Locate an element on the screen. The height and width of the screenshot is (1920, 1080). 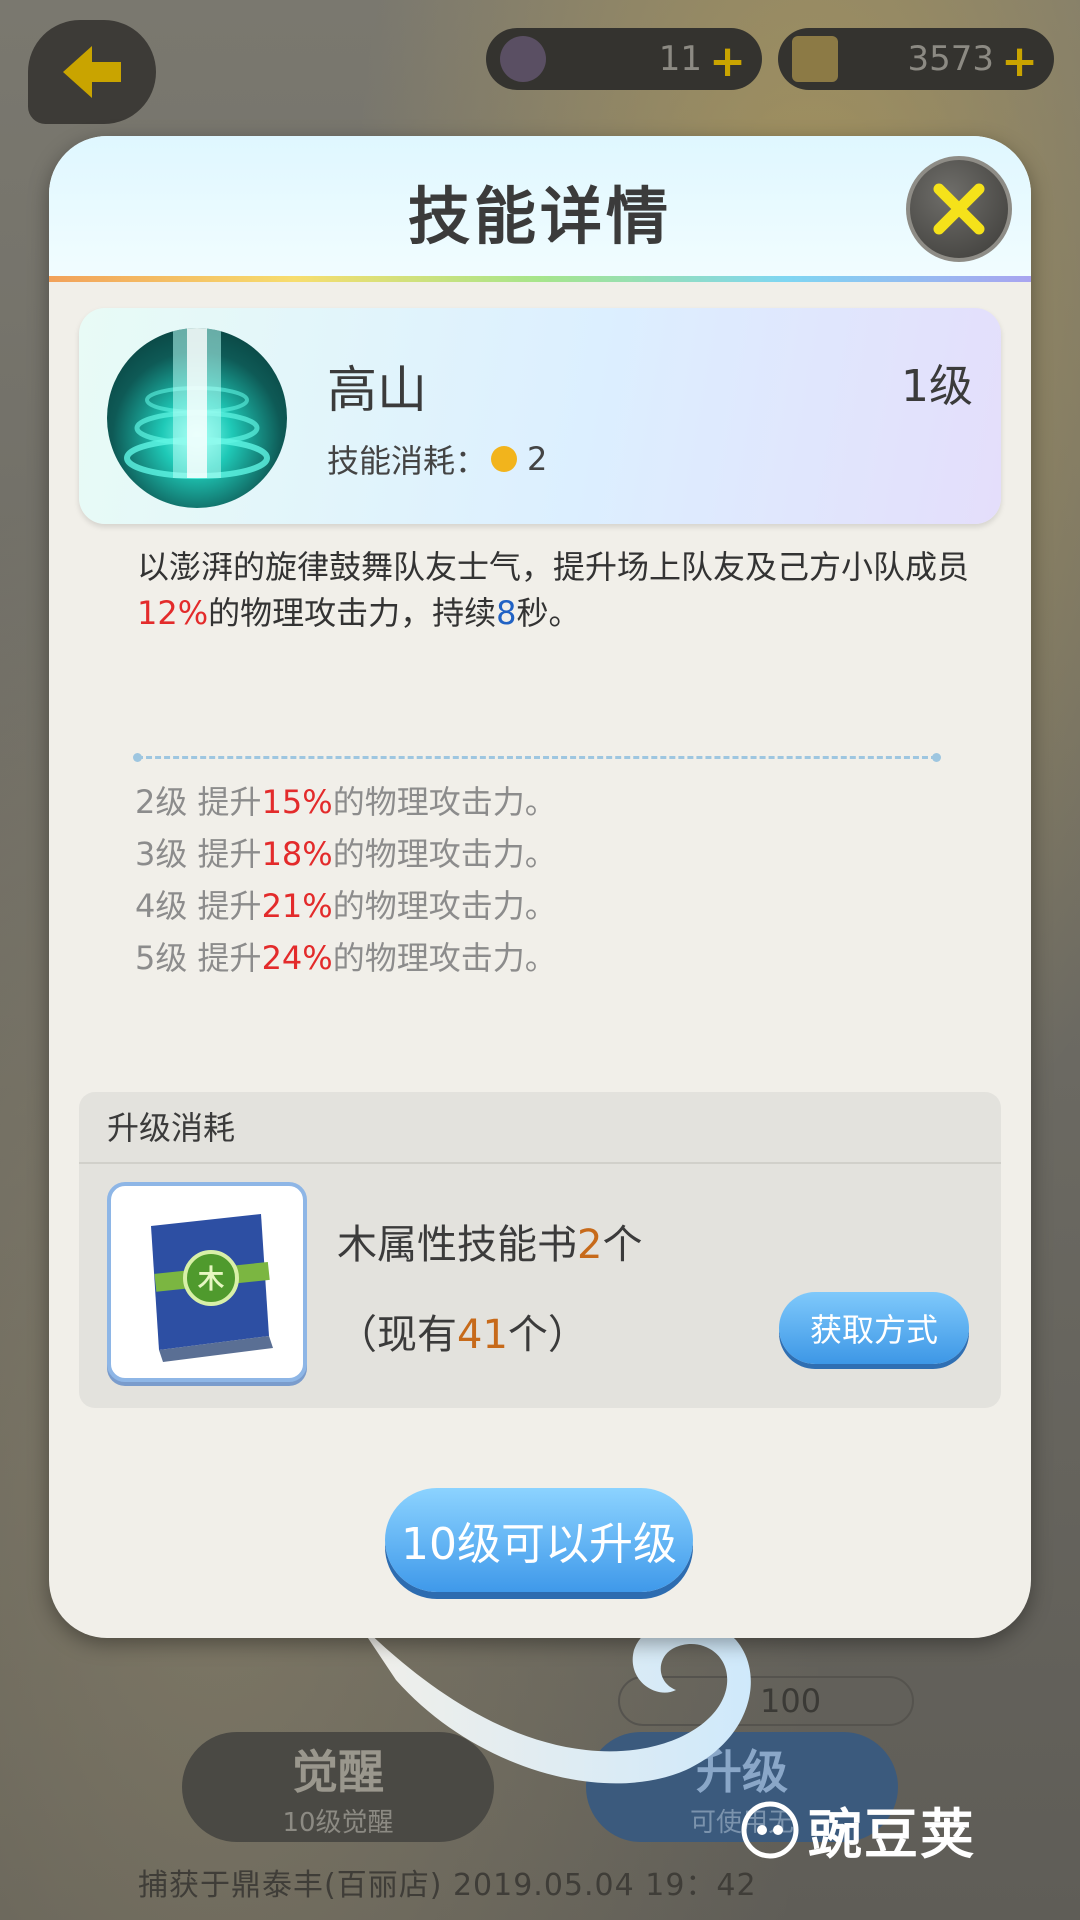
level-label: 3级 is located at coordinates (161, 854).